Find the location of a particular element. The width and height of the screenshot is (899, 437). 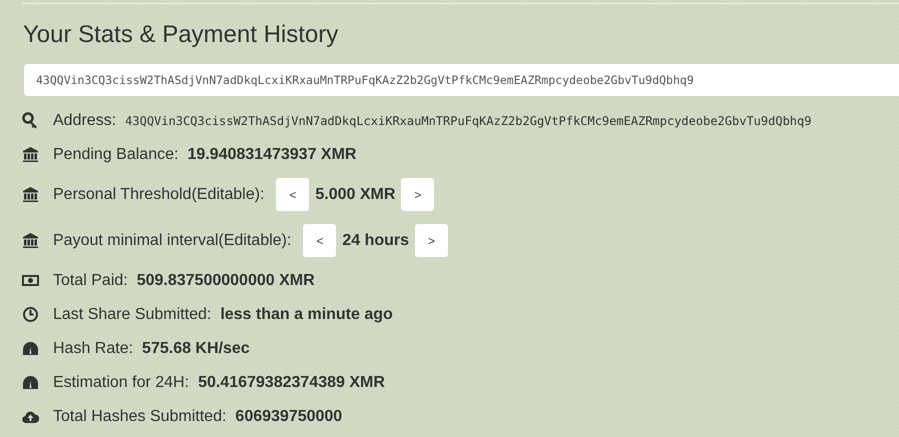

stat-value: 50.41679382374389 XMR is located at coordinates (291, 382).